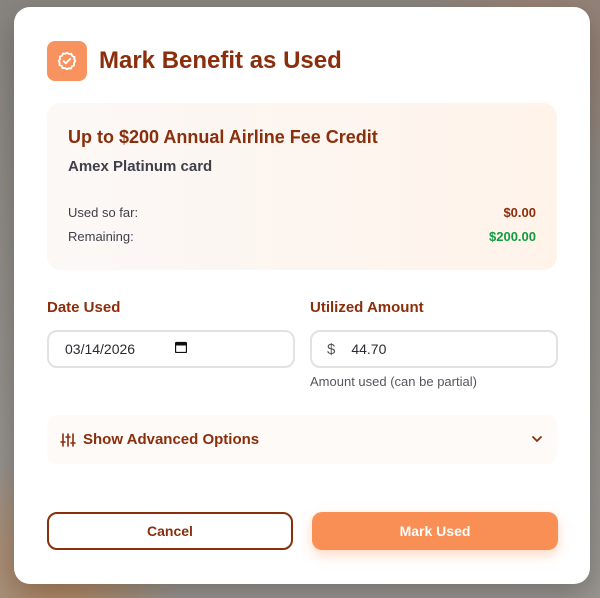  I want to click on date-used-value: 03/14/2026, so click(100, 349).